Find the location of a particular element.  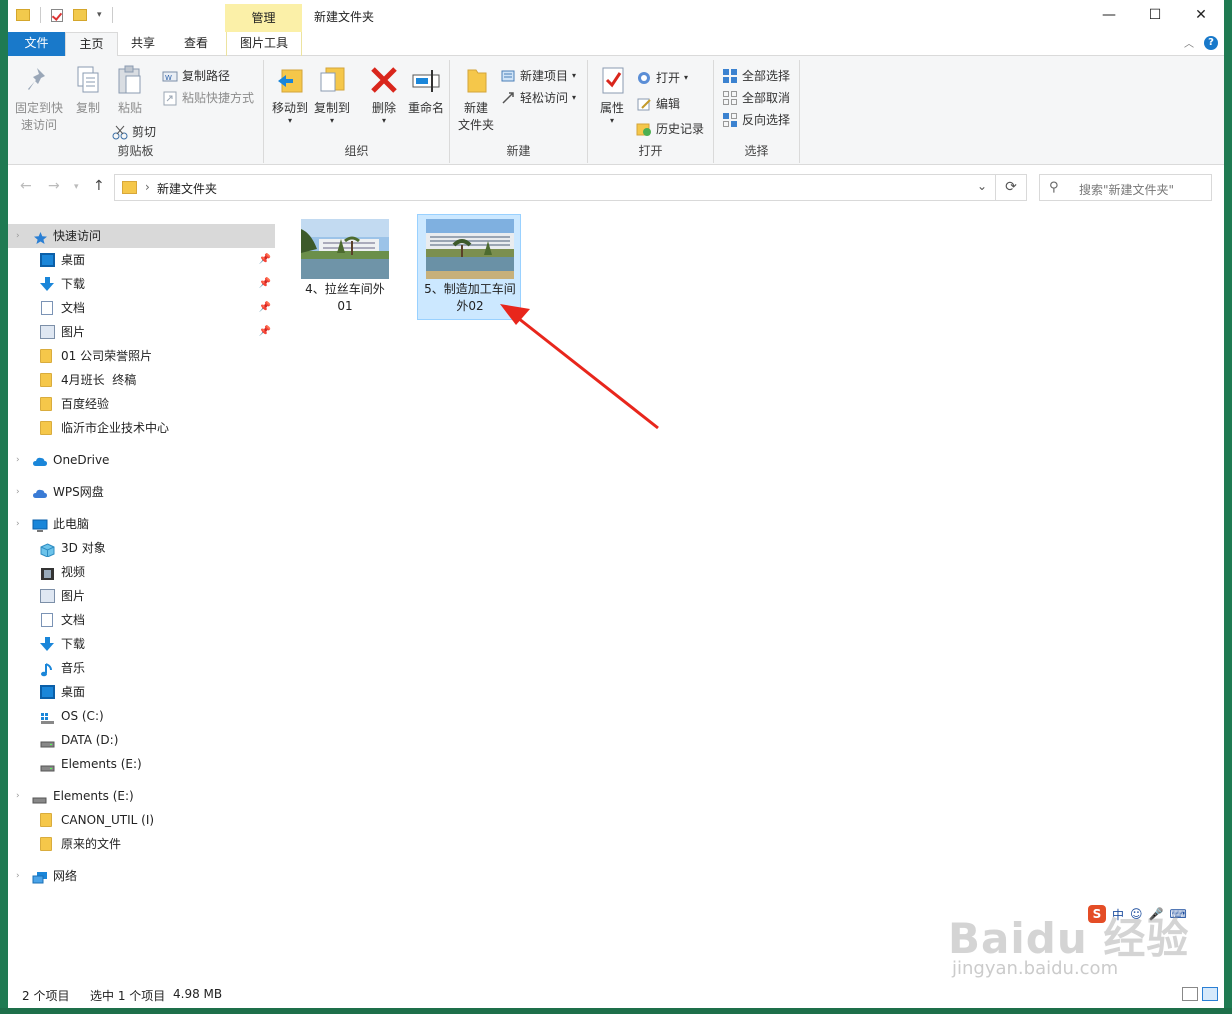

nav-folder-honors: 01 公司荣誉照片 is located at coordinates (141, 356).